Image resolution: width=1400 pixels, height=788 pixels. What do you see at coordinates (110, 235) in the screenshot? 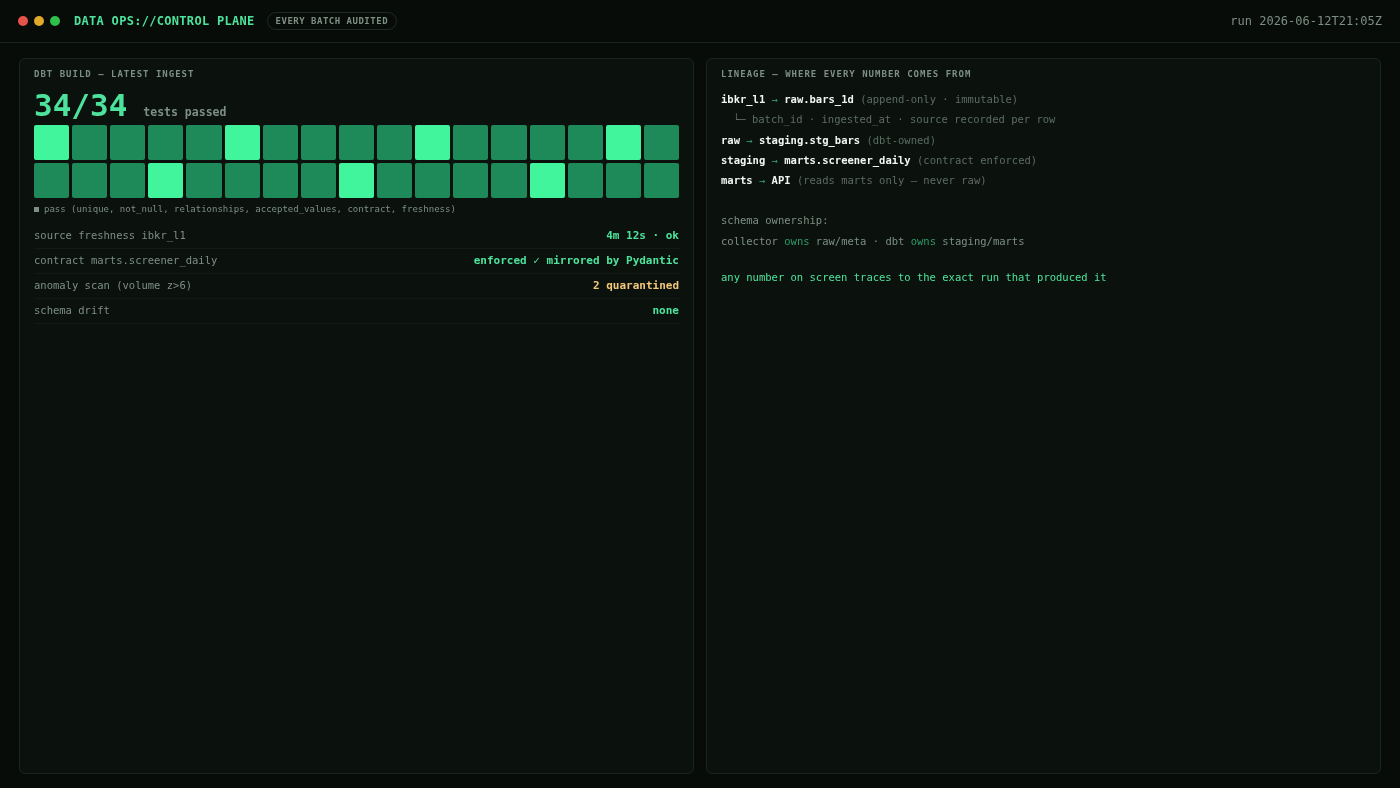
I see `check-label: source freshness ibkr_l1` at bounding box center [110, 235].